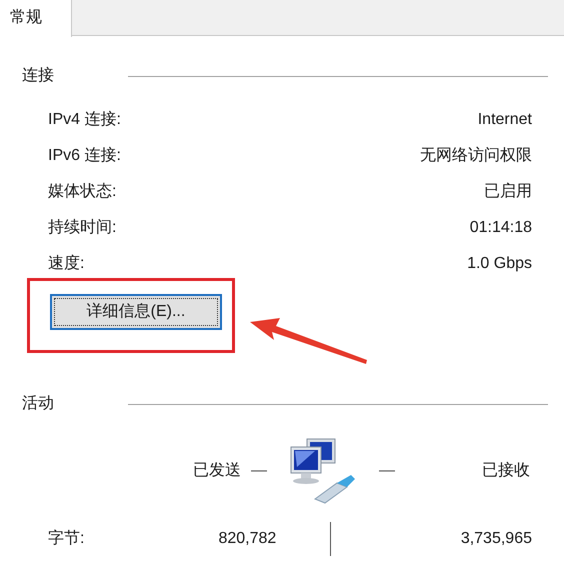 The height and width of the screenshot is (577, 564). I want to click on field-value: Internet, so click(505, 120).